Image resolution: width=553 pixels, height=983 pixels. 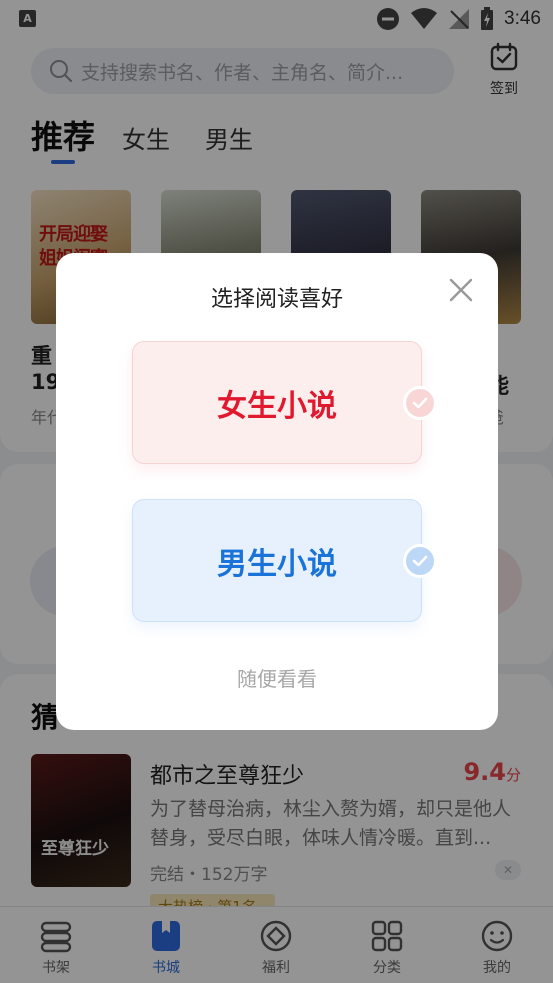 What do you see at coordinates (277, 406) in the screenshot?
I see `female-novel-label: 女生小说` at bounding box center [277, 406].